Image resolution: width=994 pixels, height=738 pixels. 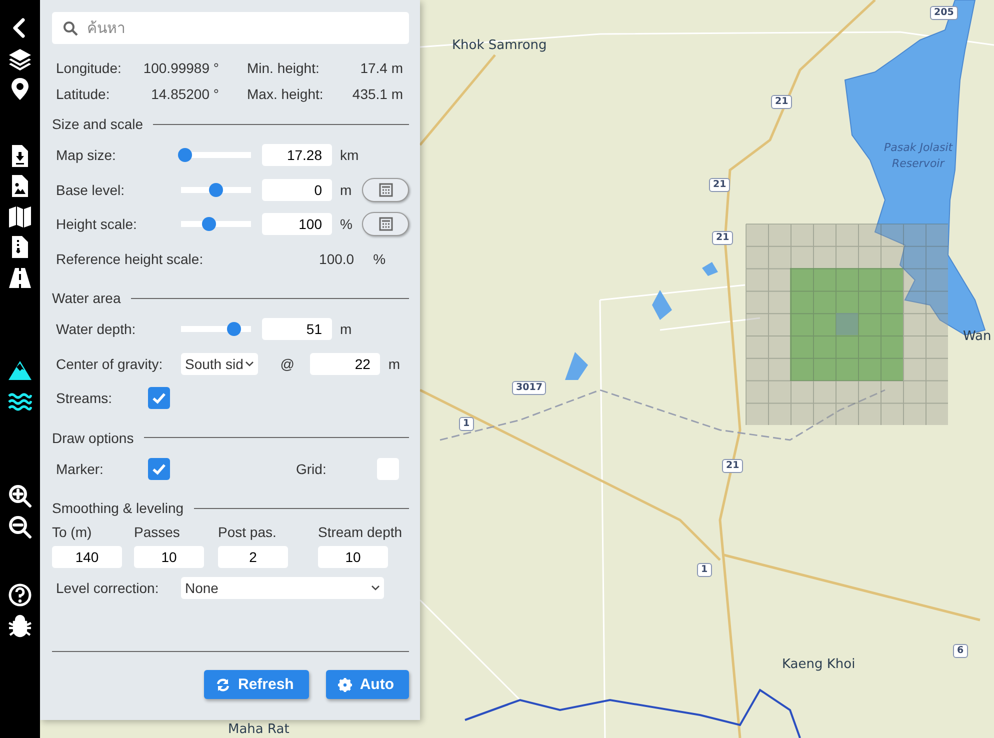 What do you see at coordinates (499, 45) in the screenshot?
I see `place-label: Khok Samrong` at bounding box center [499, 45].